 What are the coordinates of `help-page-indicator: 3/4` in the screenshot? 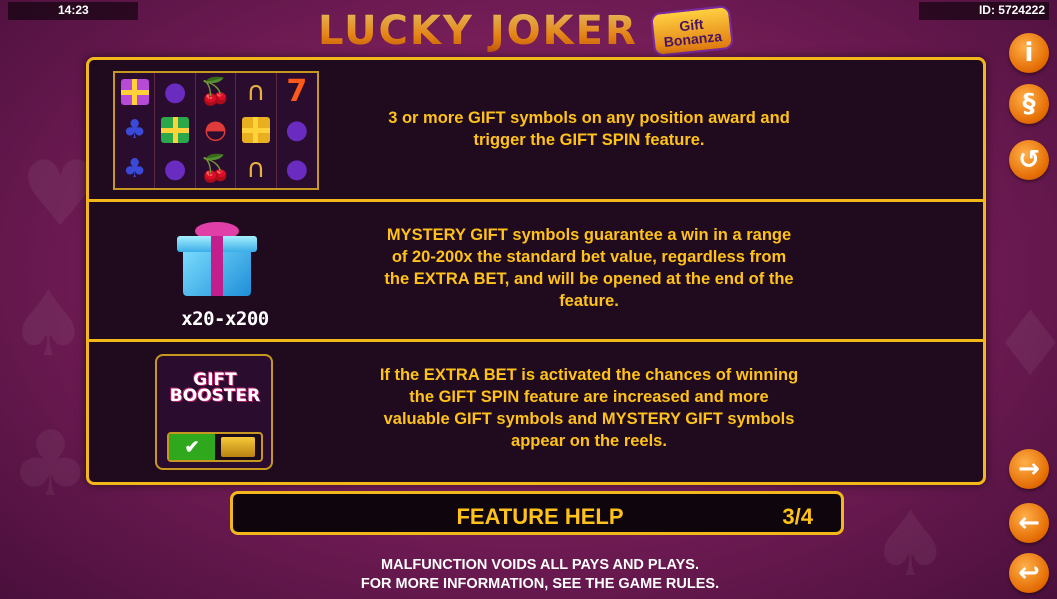 It's located at (797, 516).